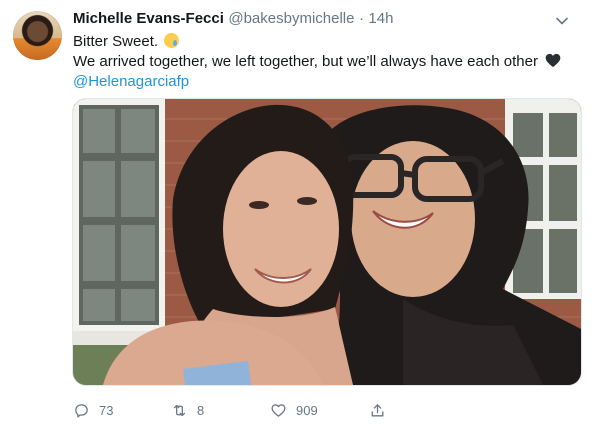 The image size is (592, 428). Describe the element at coordinates (37, 35) in the screenshot. I see `avatar` at that location.